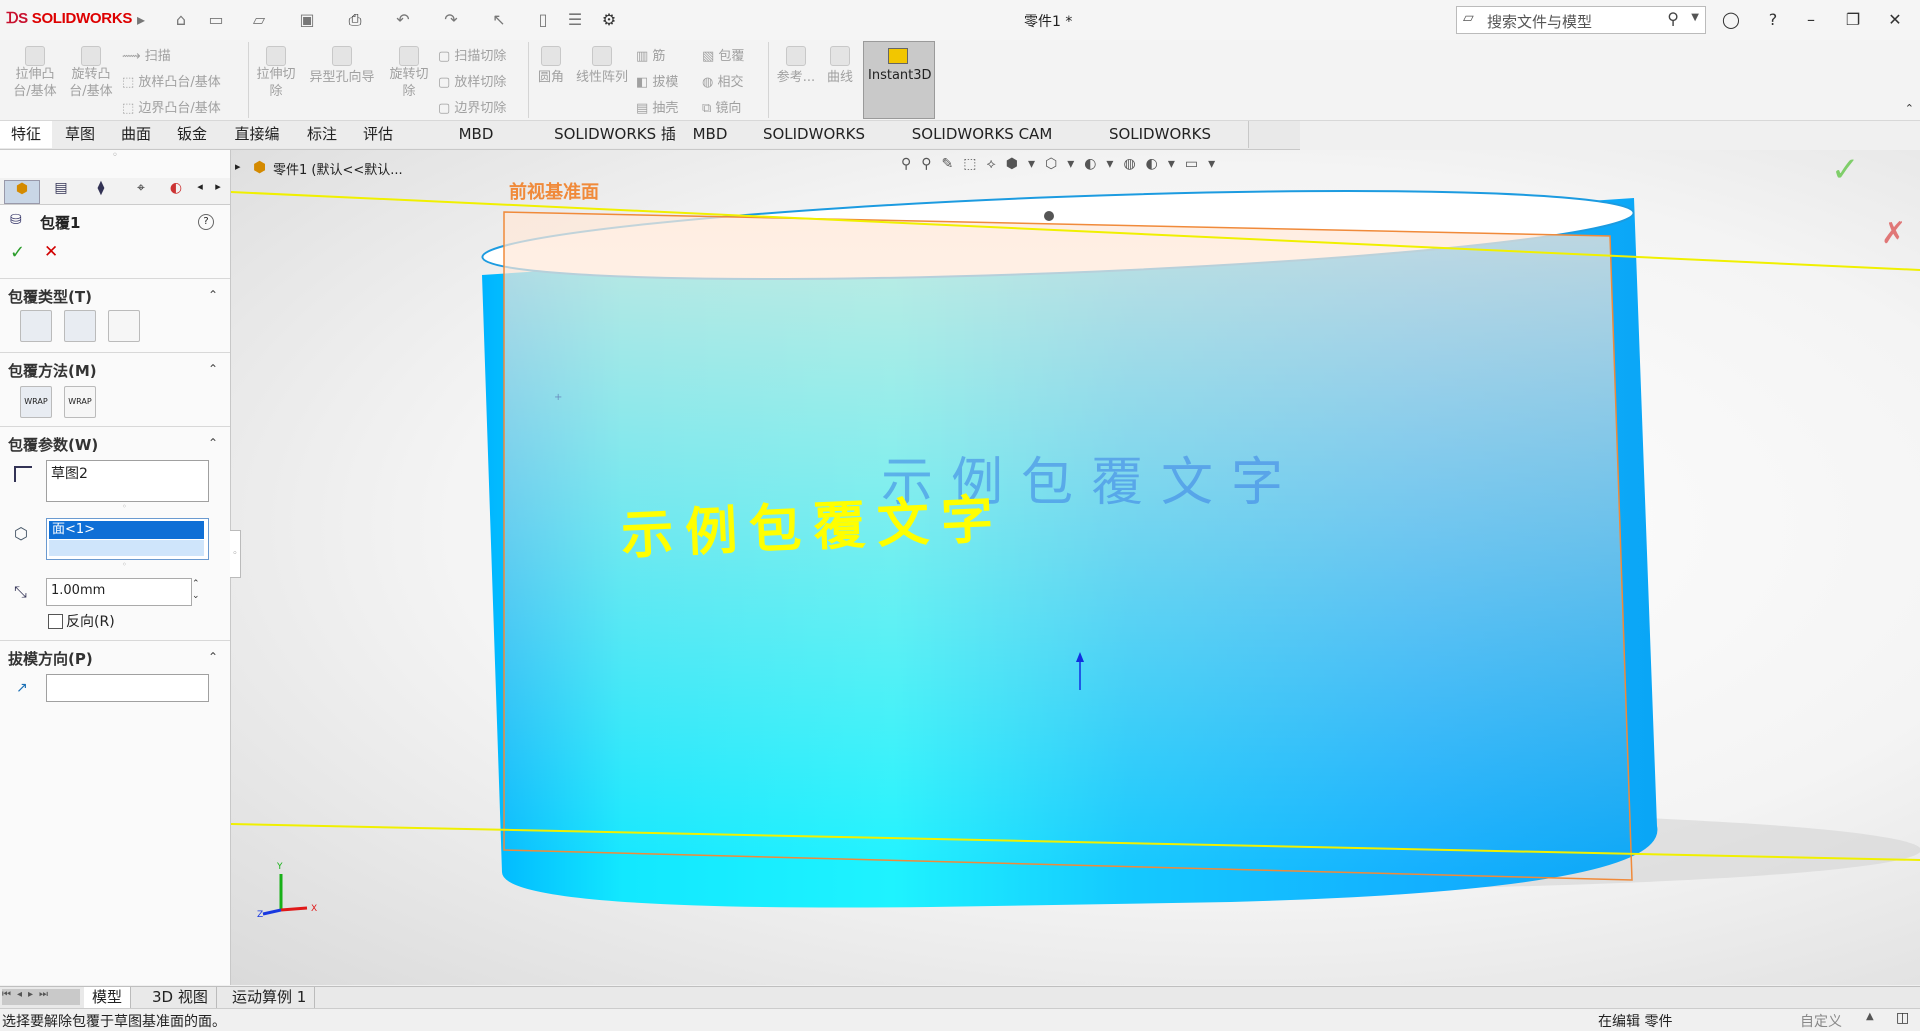  I want to click on curves-button: 曲线, so click(840, 65).